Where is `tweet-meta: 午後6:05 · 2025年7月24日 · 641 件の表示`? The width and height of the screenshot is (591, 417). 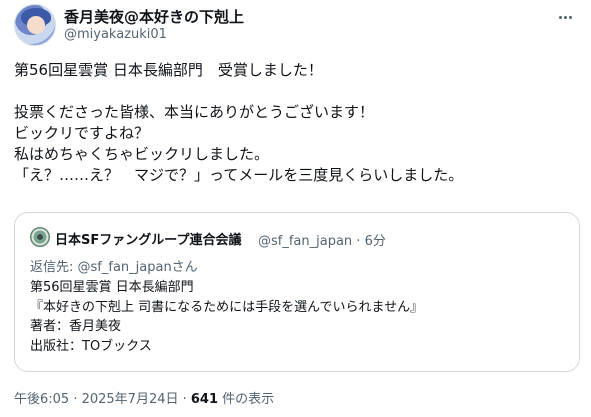 tweet-meta: 午後6:05 · 2025年7月24日 · 641 件の表示 is located at coordinates (144, 397).